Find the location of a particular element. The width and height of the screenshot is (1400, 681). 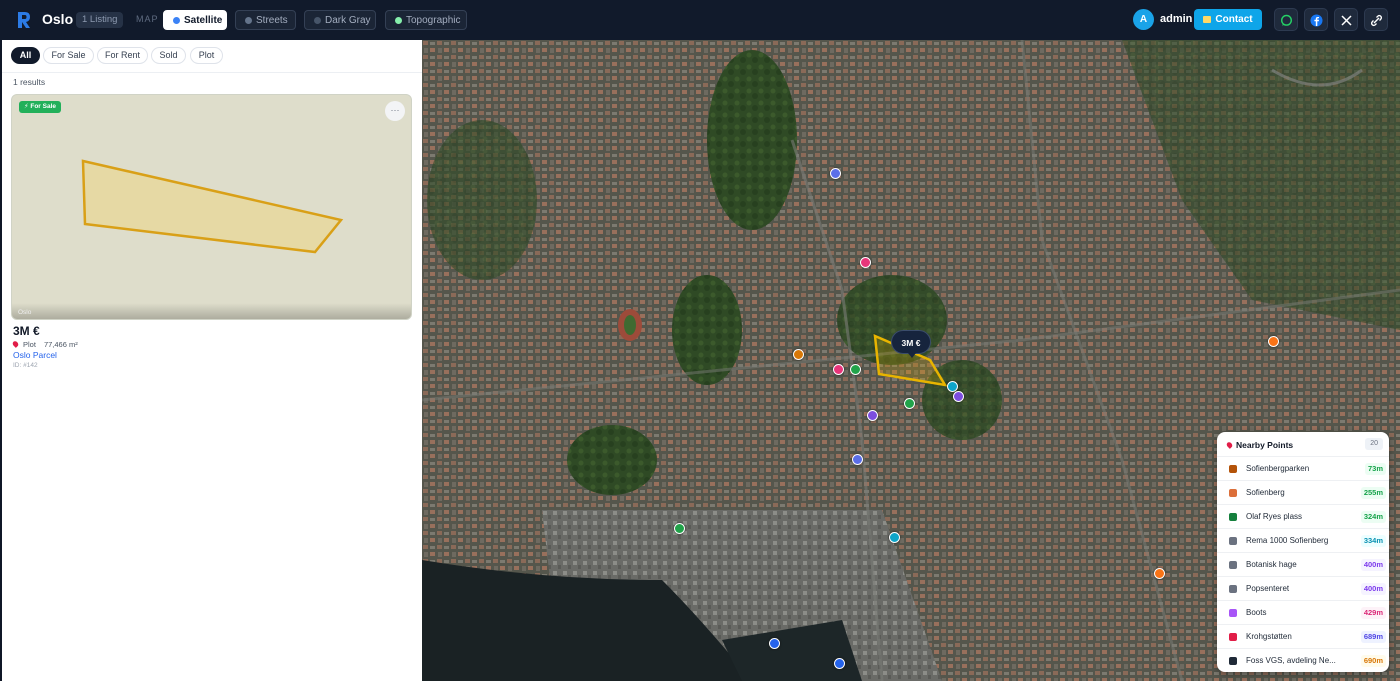

listing-card-image: ⚡ For Sale ··· Oslo is located at coordinates (211, 207).